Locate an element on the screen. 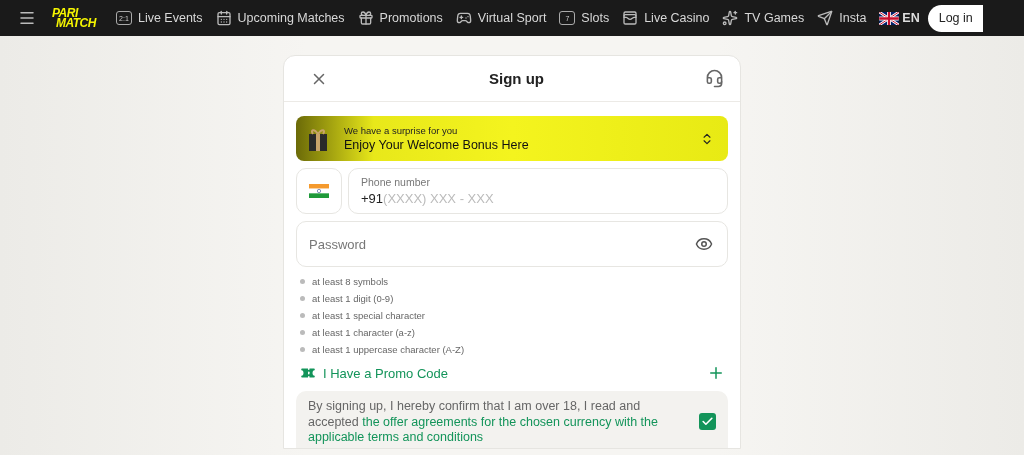 The image size is (1024, 455). nav-link: Promotions is located at coordinates (400, 18).